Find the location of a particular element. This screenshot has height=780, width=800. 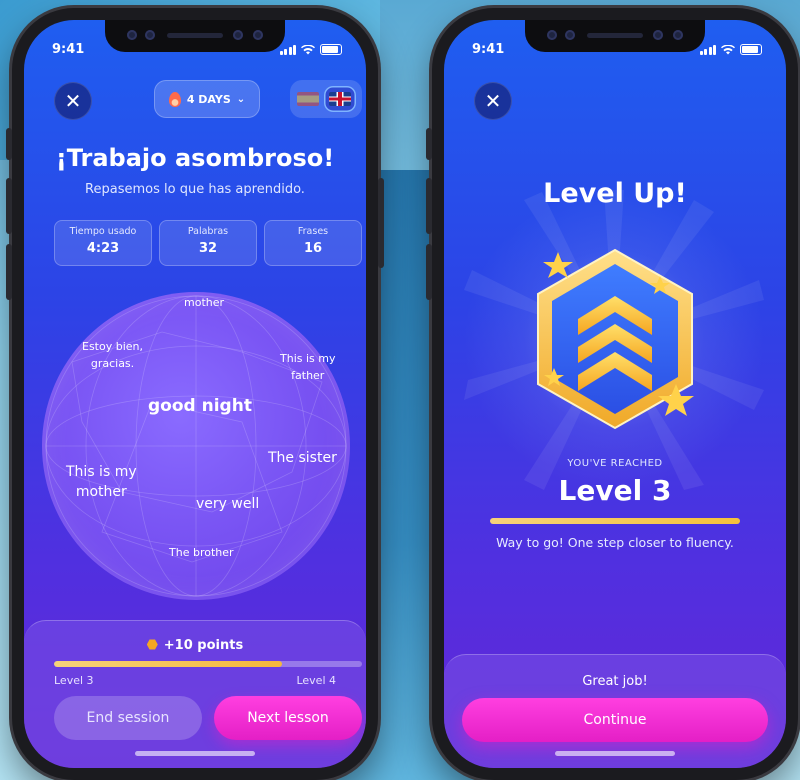

stat-value: 4:23 is located at coordinates (103, 248).